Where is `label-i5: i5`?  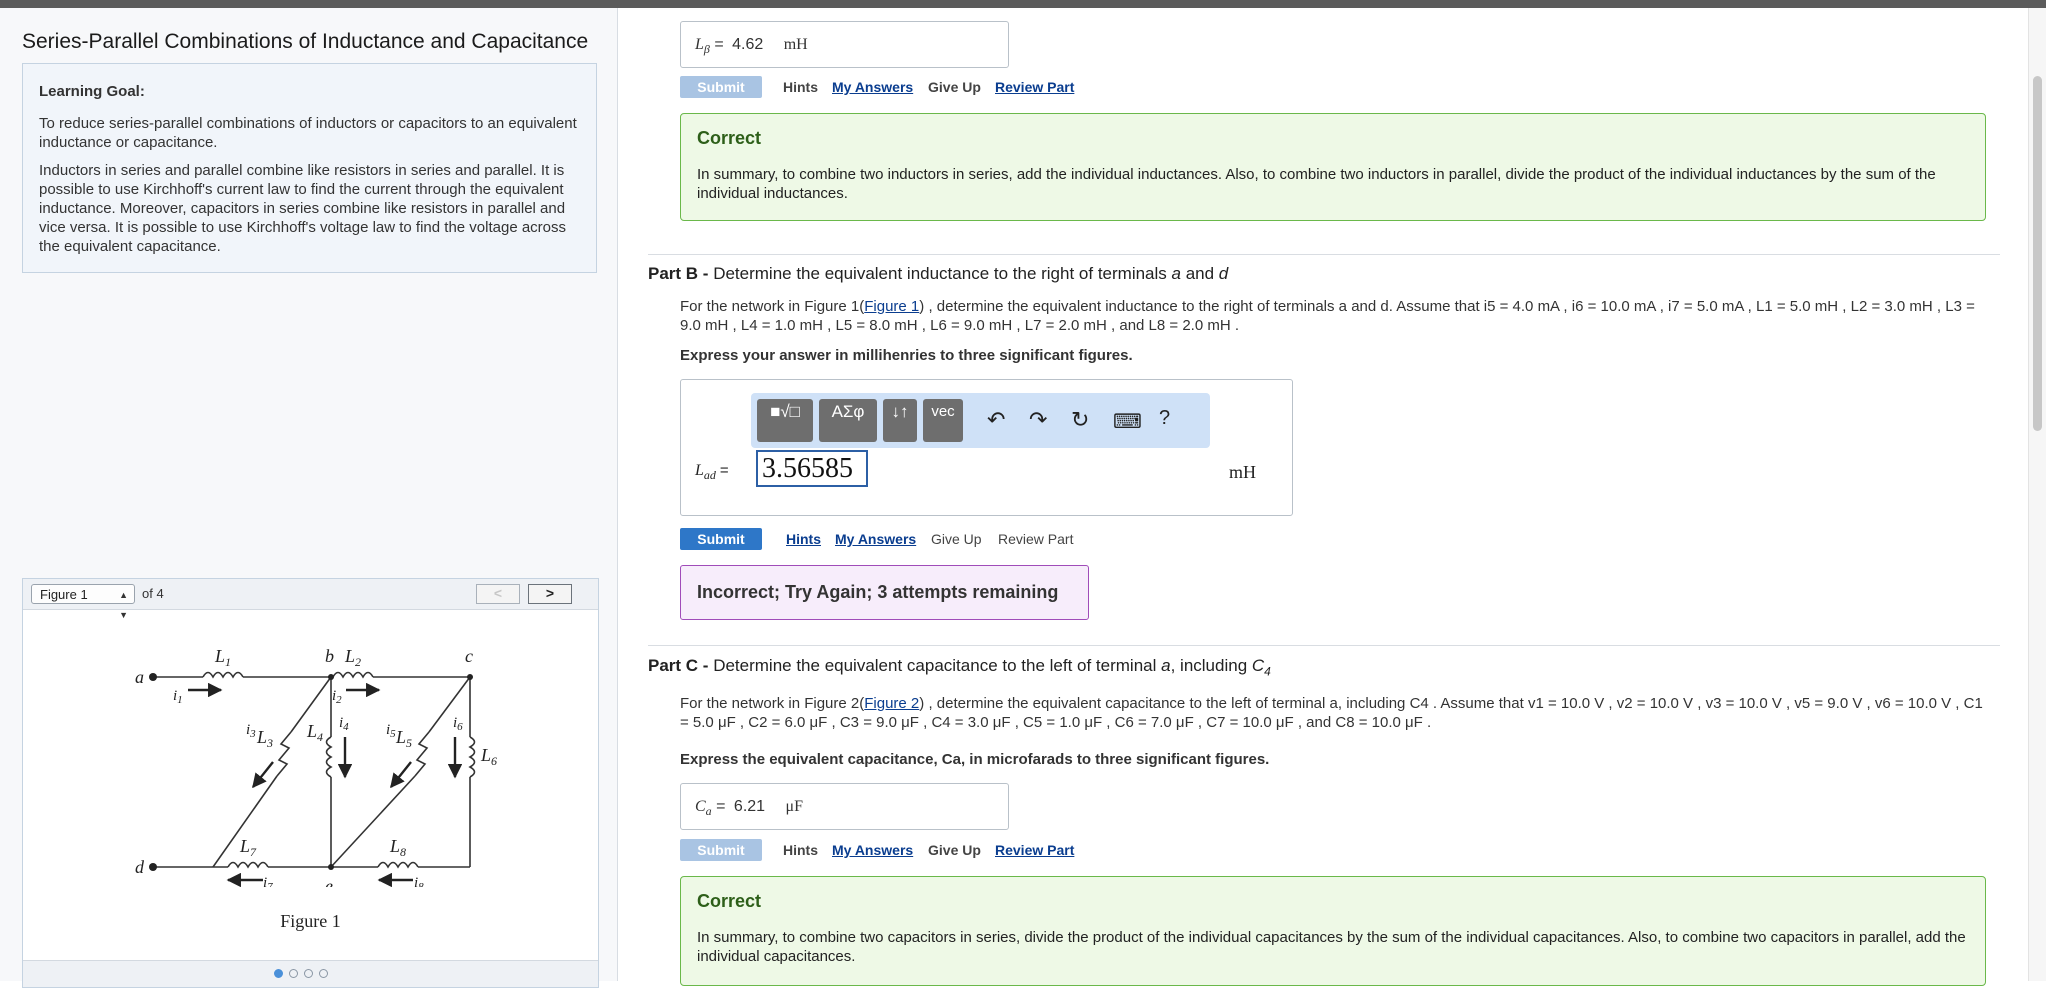 label-i5: i5 is located at coordinates (391, 731).